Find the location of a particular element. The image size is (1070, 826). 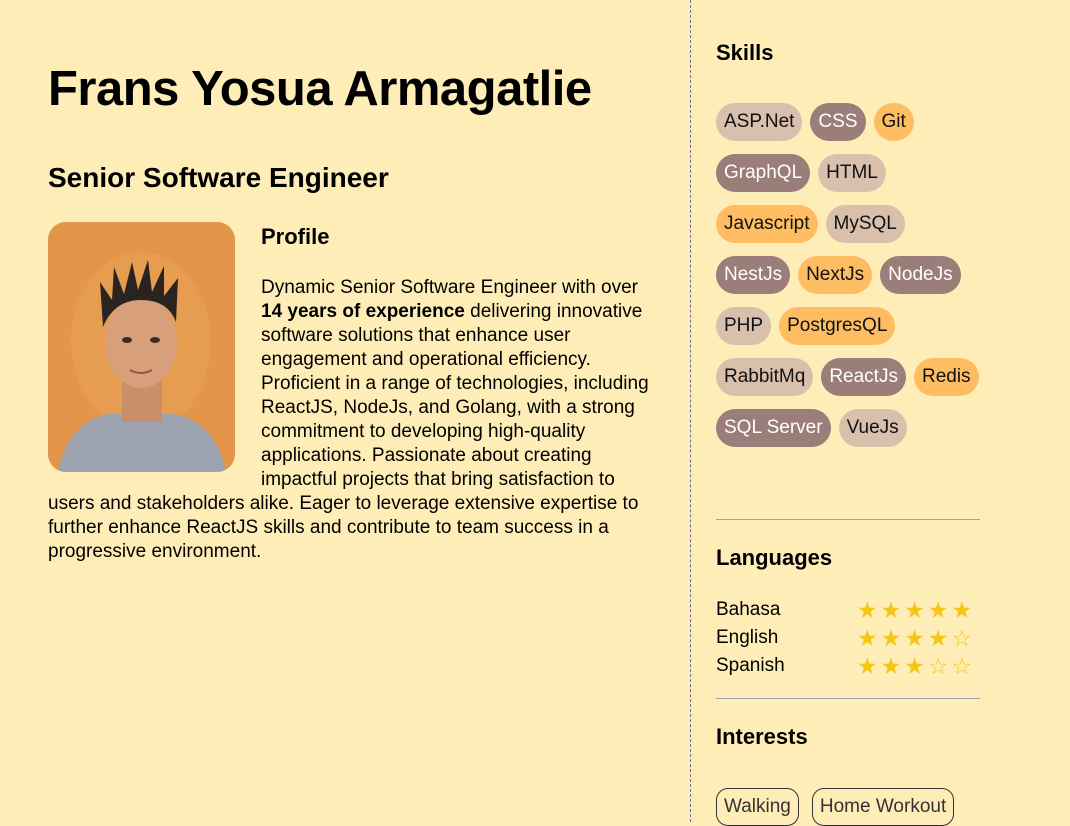

skill-chip: GraphQL is located at coordinates (763, 173).